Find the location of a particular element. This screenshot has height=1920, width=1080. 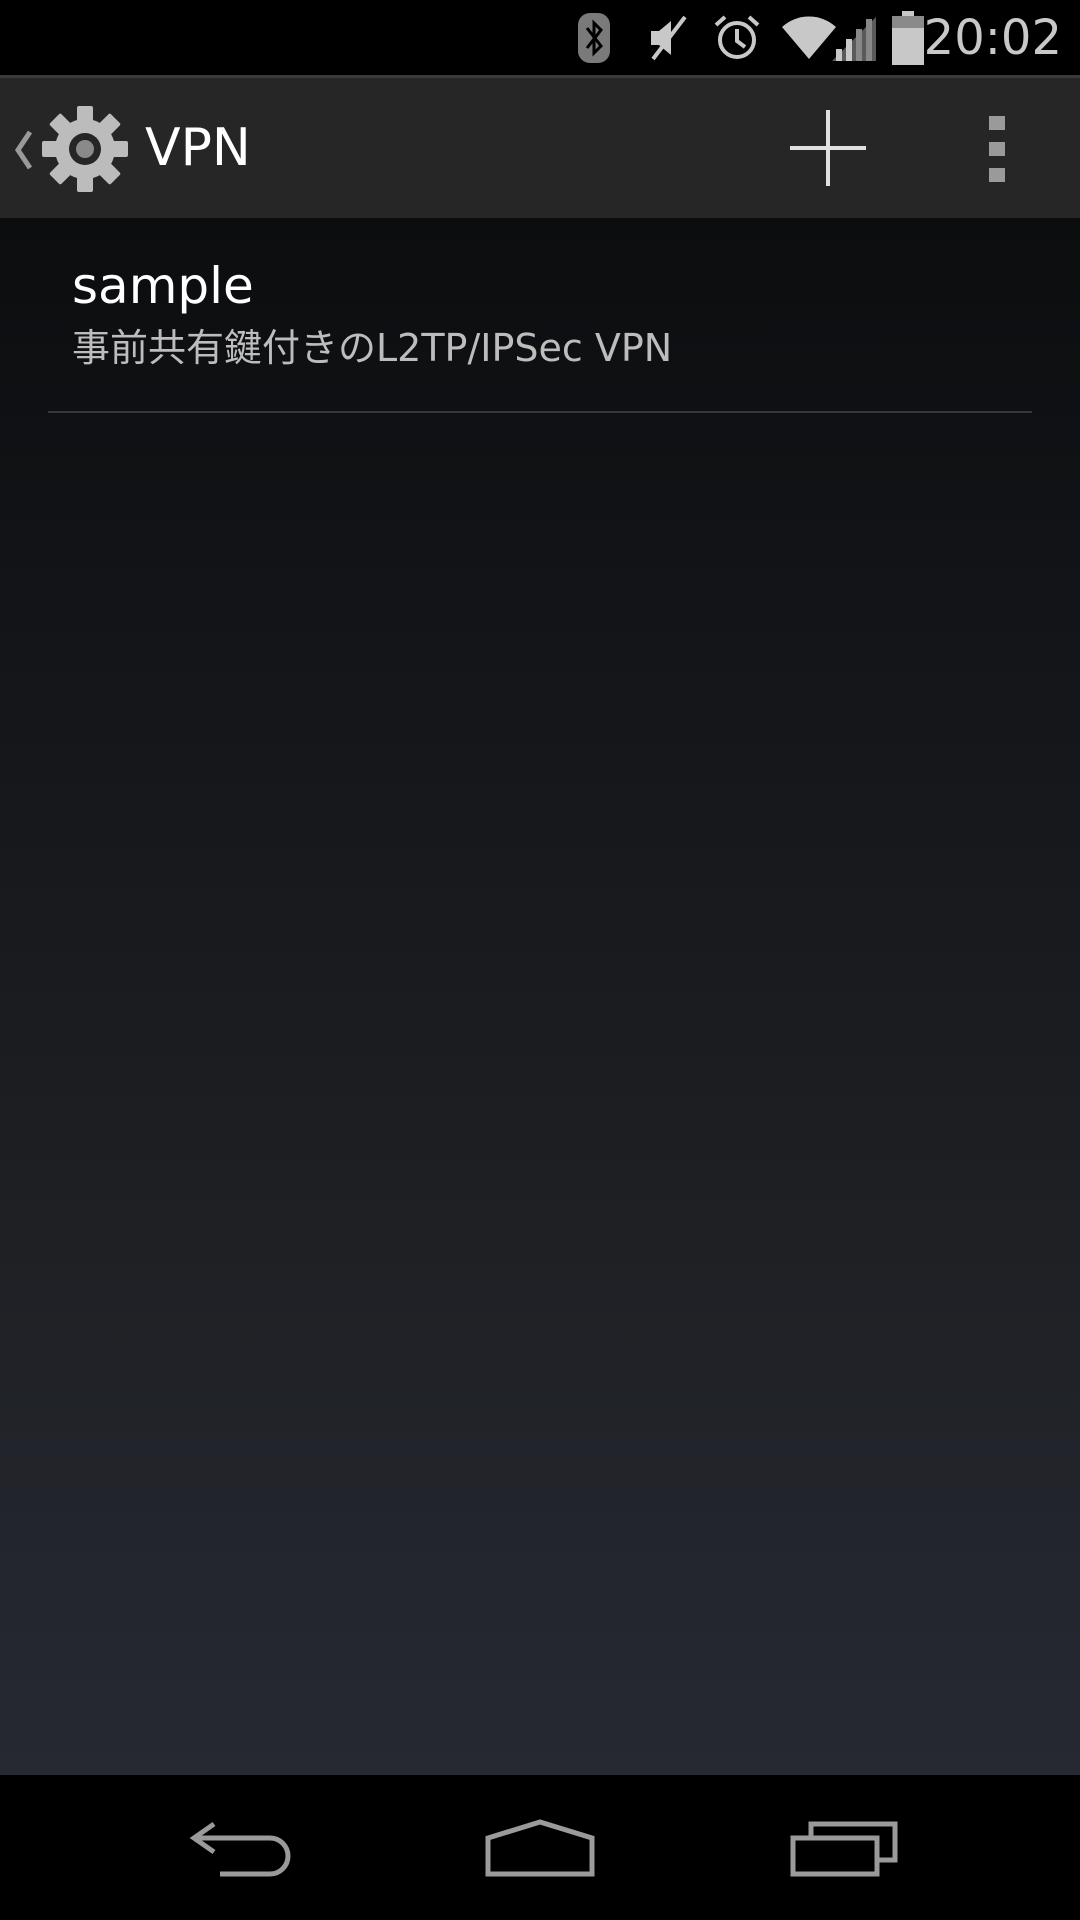

list-divider is located at coordinates (540, 412).